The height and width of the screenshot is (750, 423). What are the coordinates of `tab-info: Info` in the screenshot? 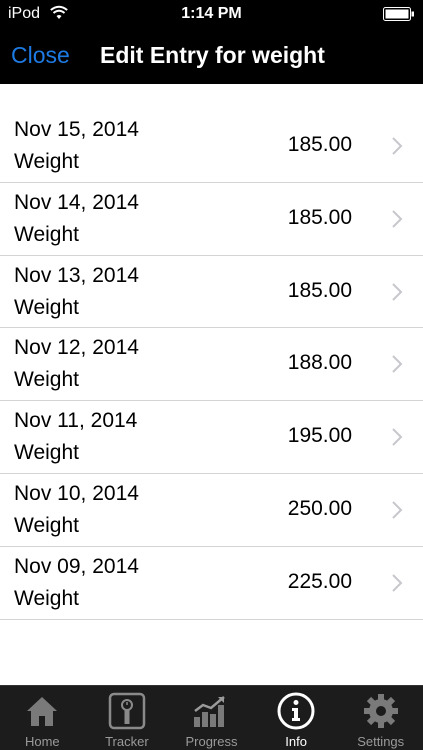 It's located at (296, 718).